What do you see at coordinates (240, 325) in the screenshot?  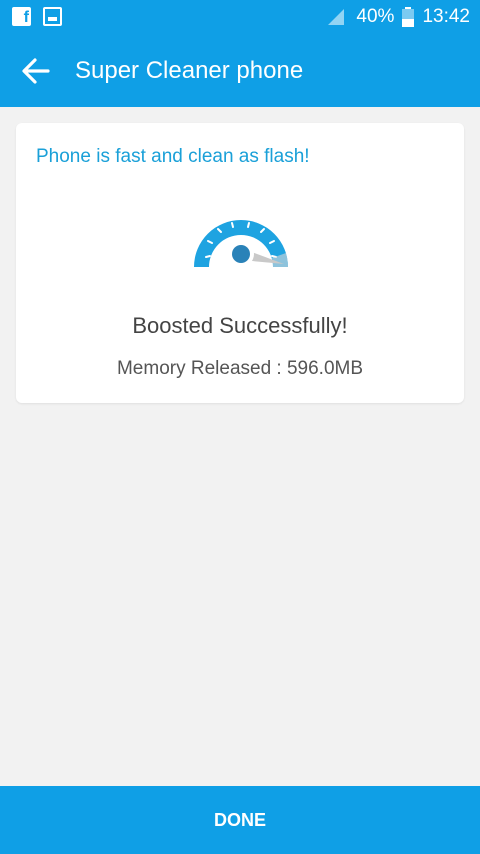 I see `boost-status: Boosted Successfully!` at bounding box center [240, 325].